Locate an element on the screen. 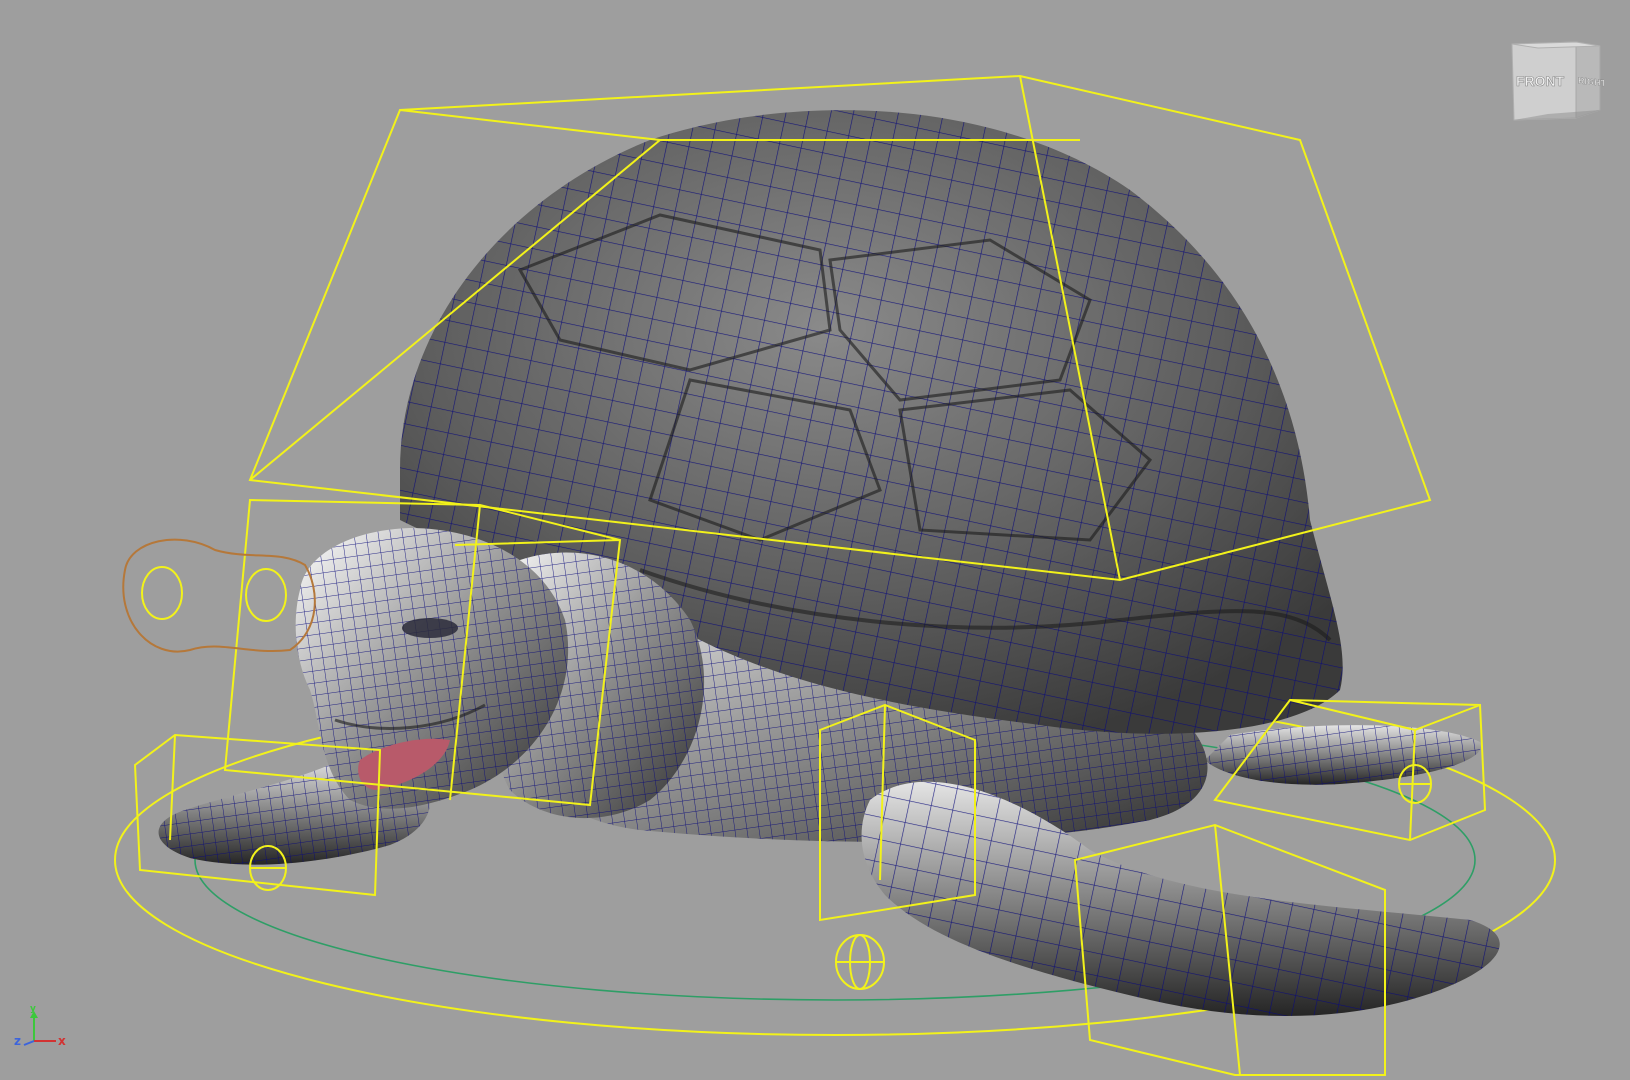  z-axis-line is located at coordinates (29, 1043).